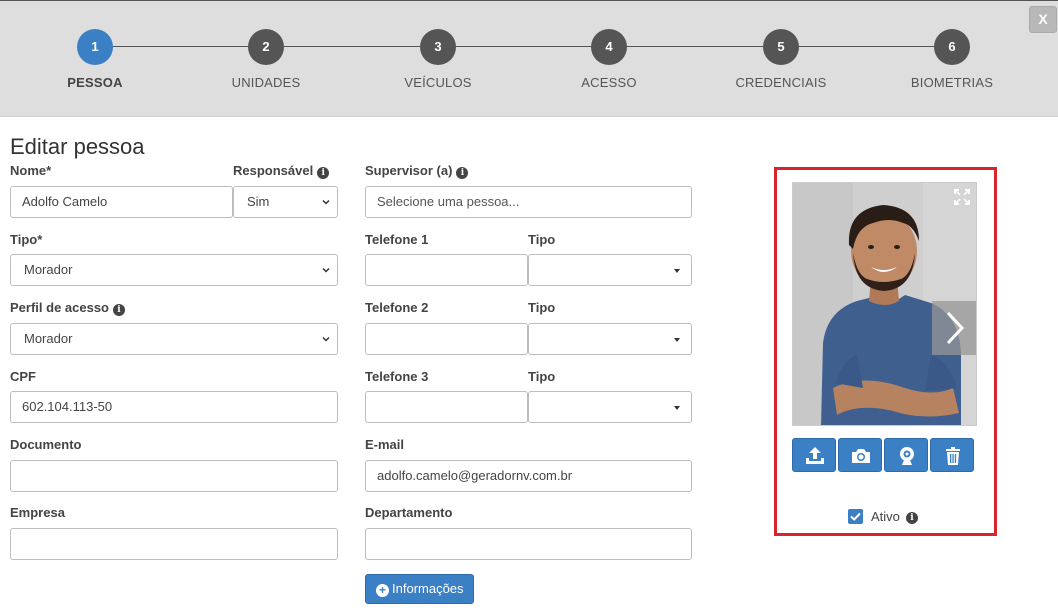 The height and width of the screenshot is (613, 1058). I want to click on ativo-toggle: Ativo i, so click(883, 516).